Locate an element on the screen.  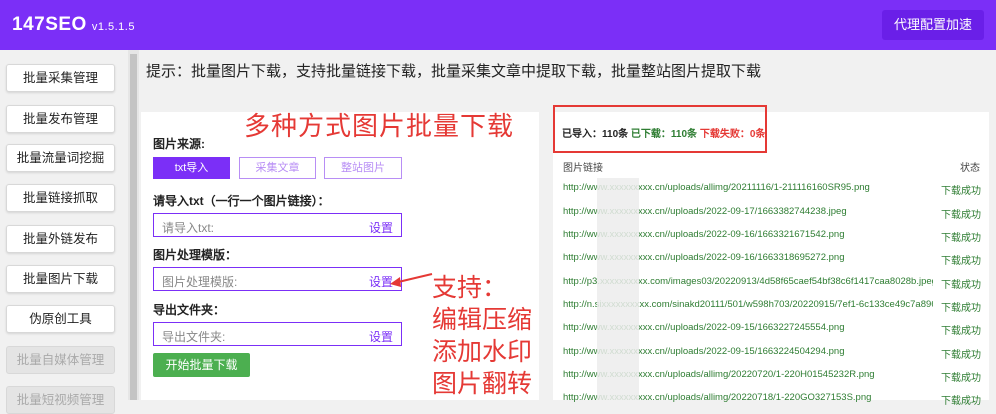
export-folder-placeholder: 导出文件夹: is located at coordinates (194, 337).